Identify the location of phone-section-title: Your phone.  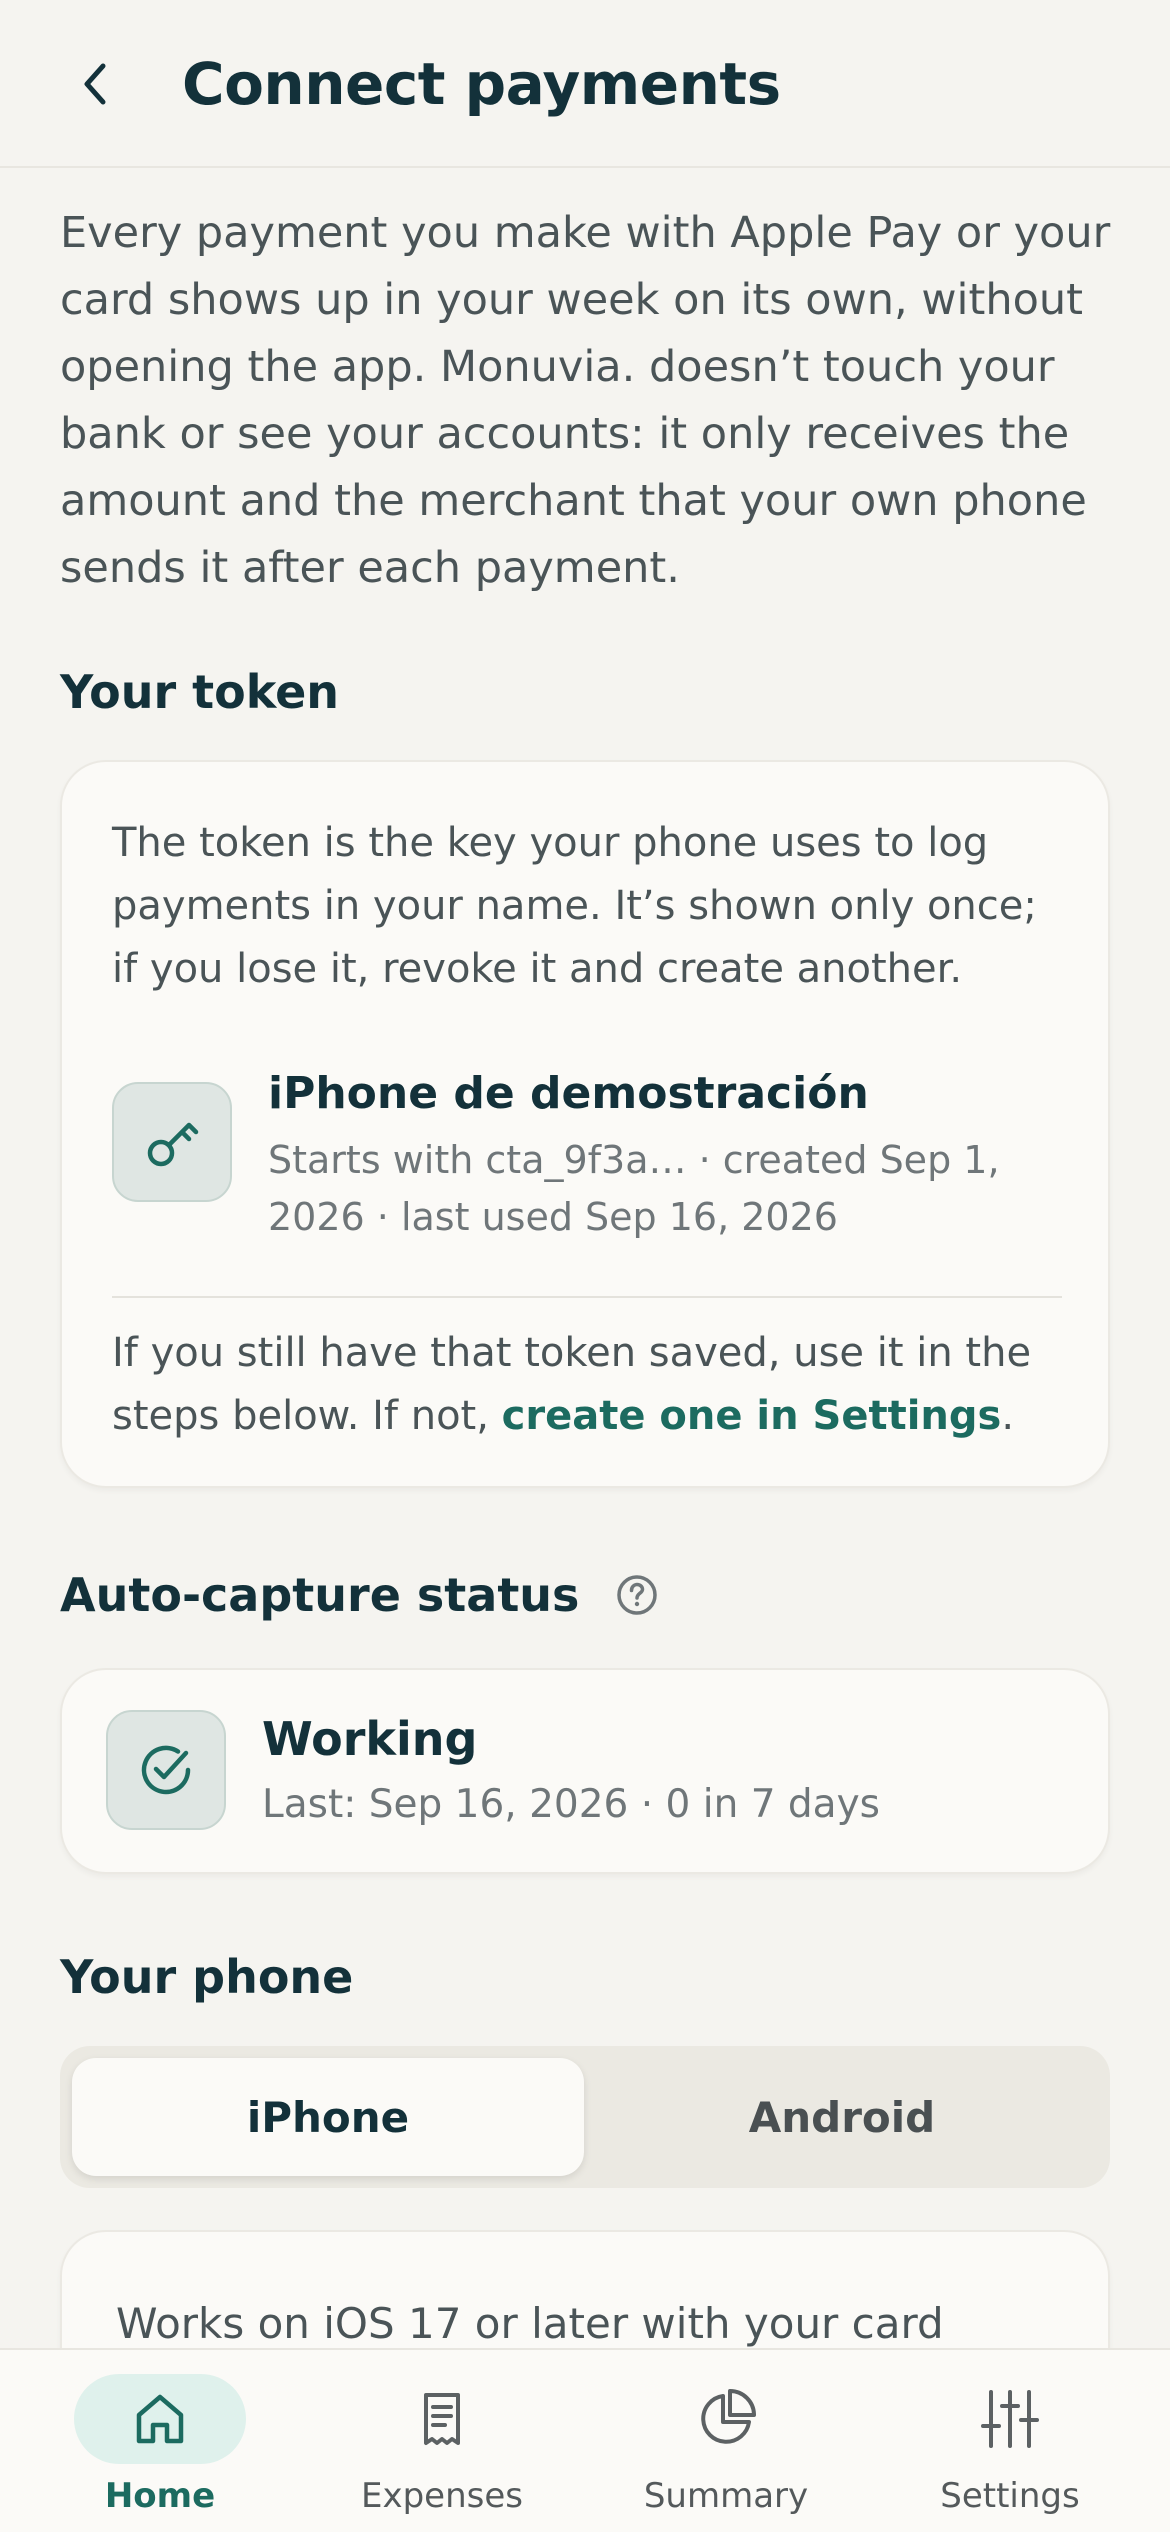
(207, 1977).